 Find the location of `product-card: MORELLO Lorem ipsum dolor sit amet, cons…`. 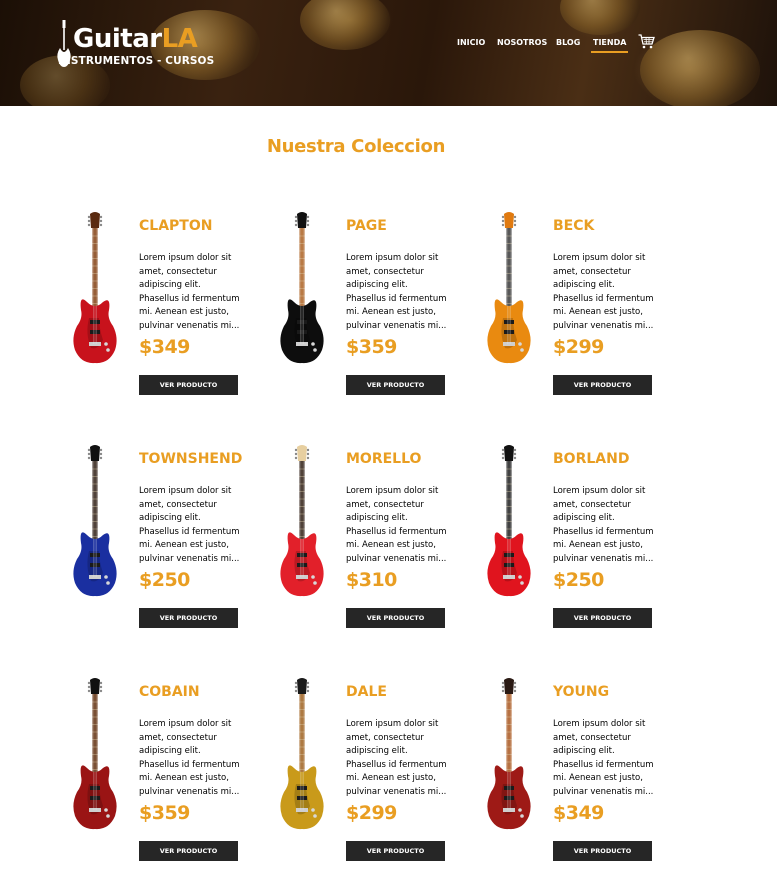

product-card: MORELLO Lorem ipsum dolor sit amet, cons… is located at coordinates (379, 538).